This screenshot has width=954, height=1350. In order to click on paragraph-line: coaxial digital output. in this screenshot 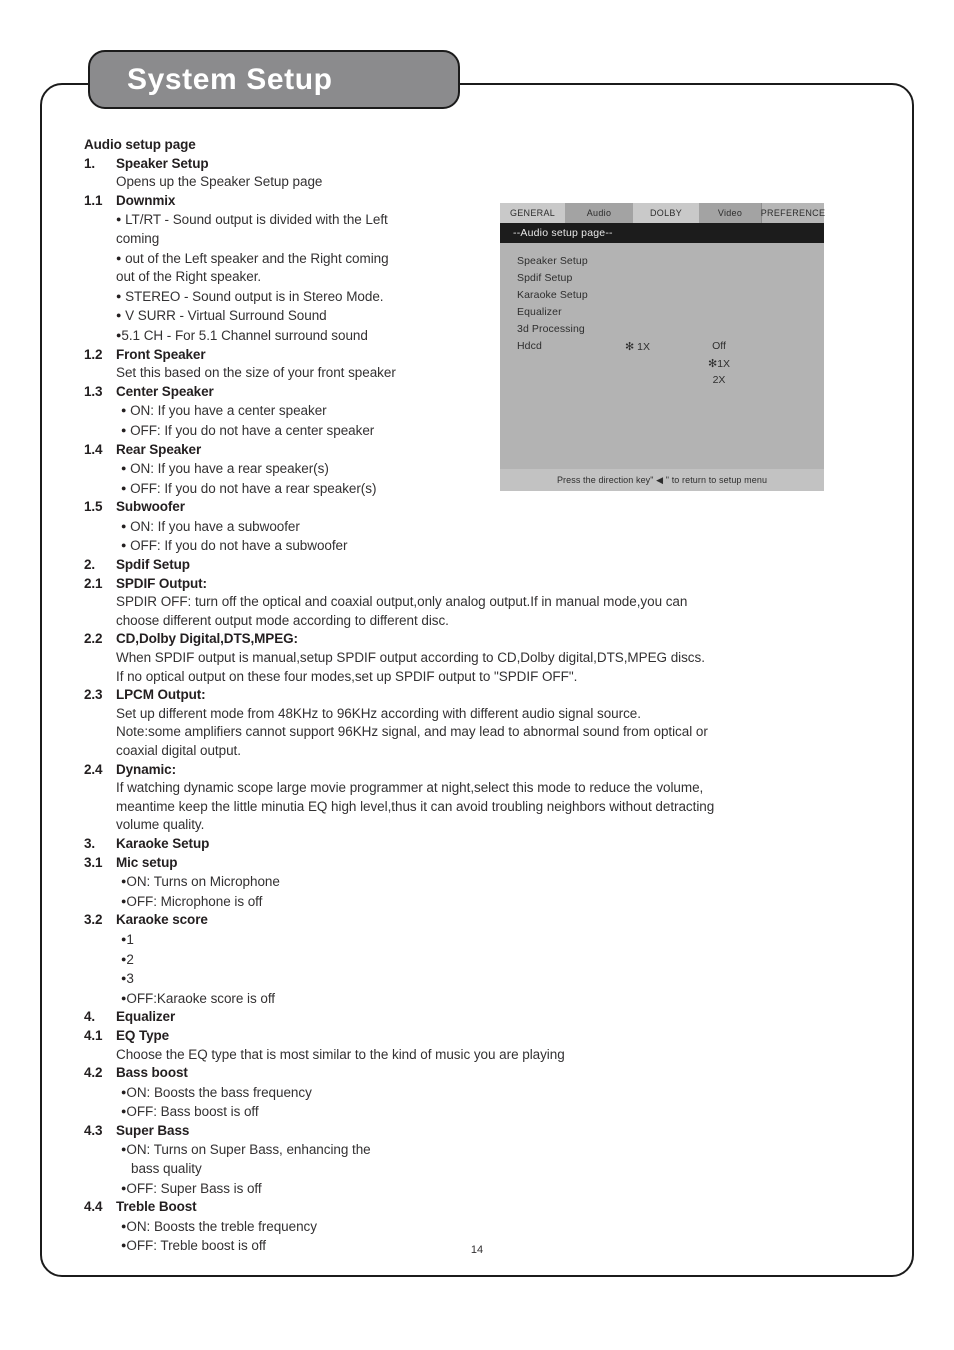, I will do `click(178, 750)`.